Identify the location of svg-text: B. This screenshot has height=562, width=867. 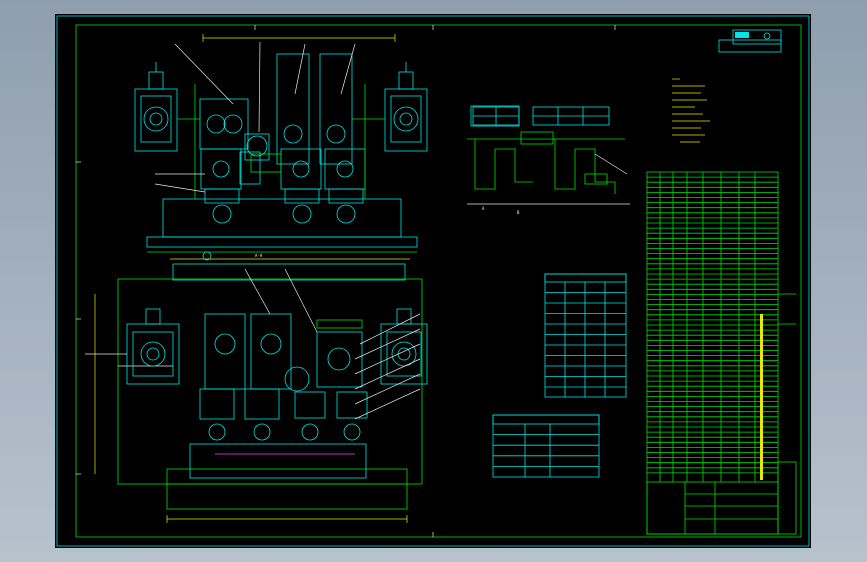
(518, 212).